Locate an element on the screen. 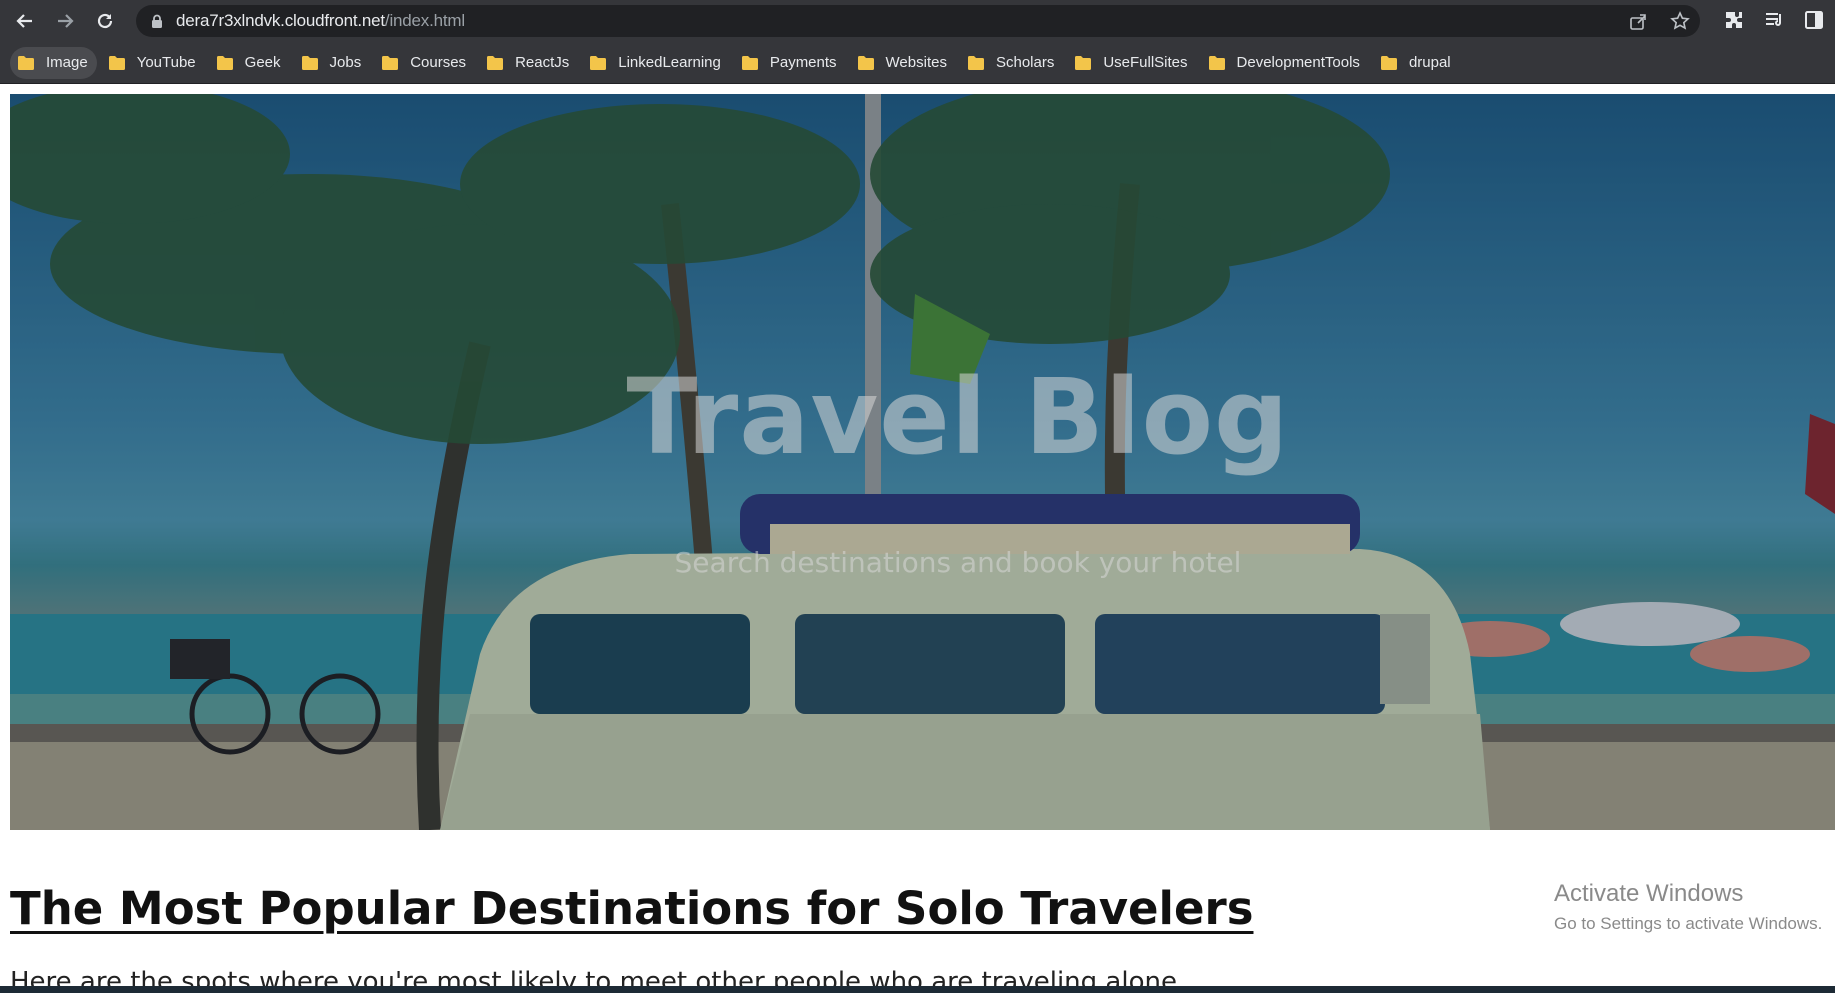  bookmark-usefullsites: UseFullSites is located at coordinates (1131, 63).